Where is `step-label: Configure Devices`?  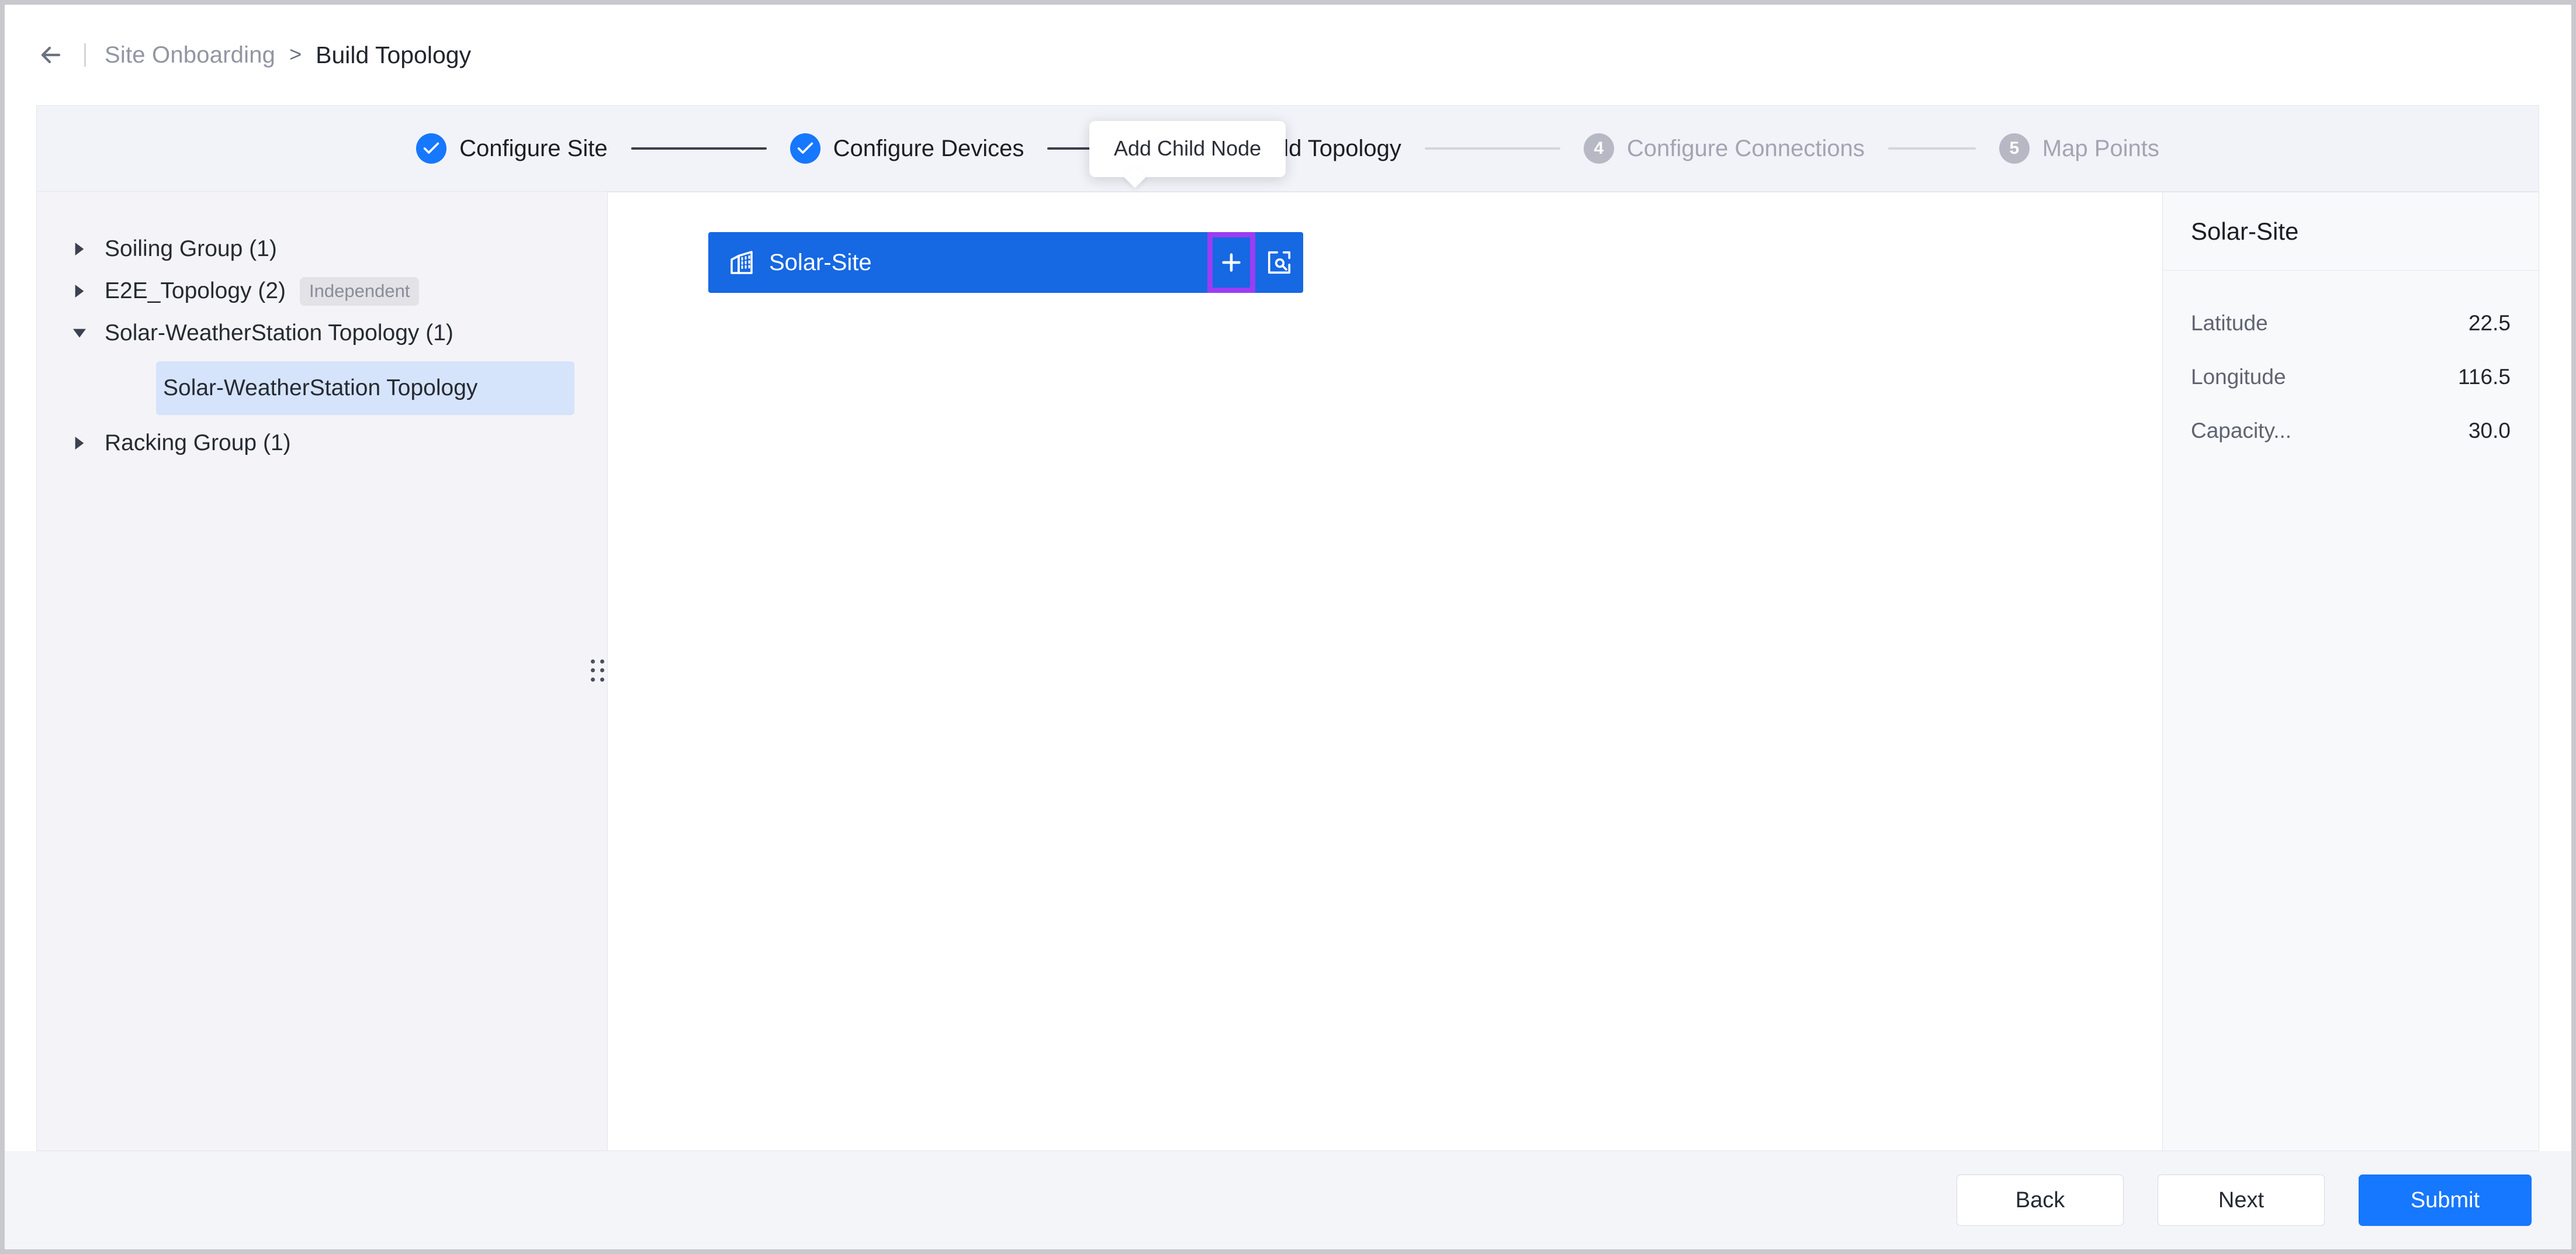
step-label: Configure Devices is located at coordinates (928, 148).